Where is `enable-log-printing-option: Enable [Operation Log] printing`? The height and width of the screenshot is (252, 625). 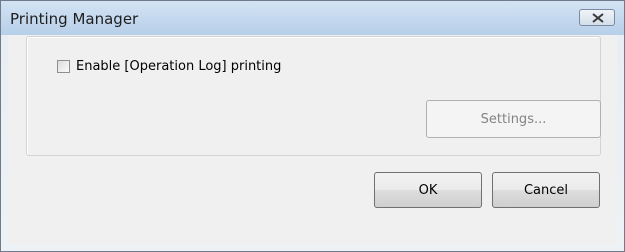 enable-log-printing-option: Enable [Operation Log] printing is located at coordinates (169, 66).